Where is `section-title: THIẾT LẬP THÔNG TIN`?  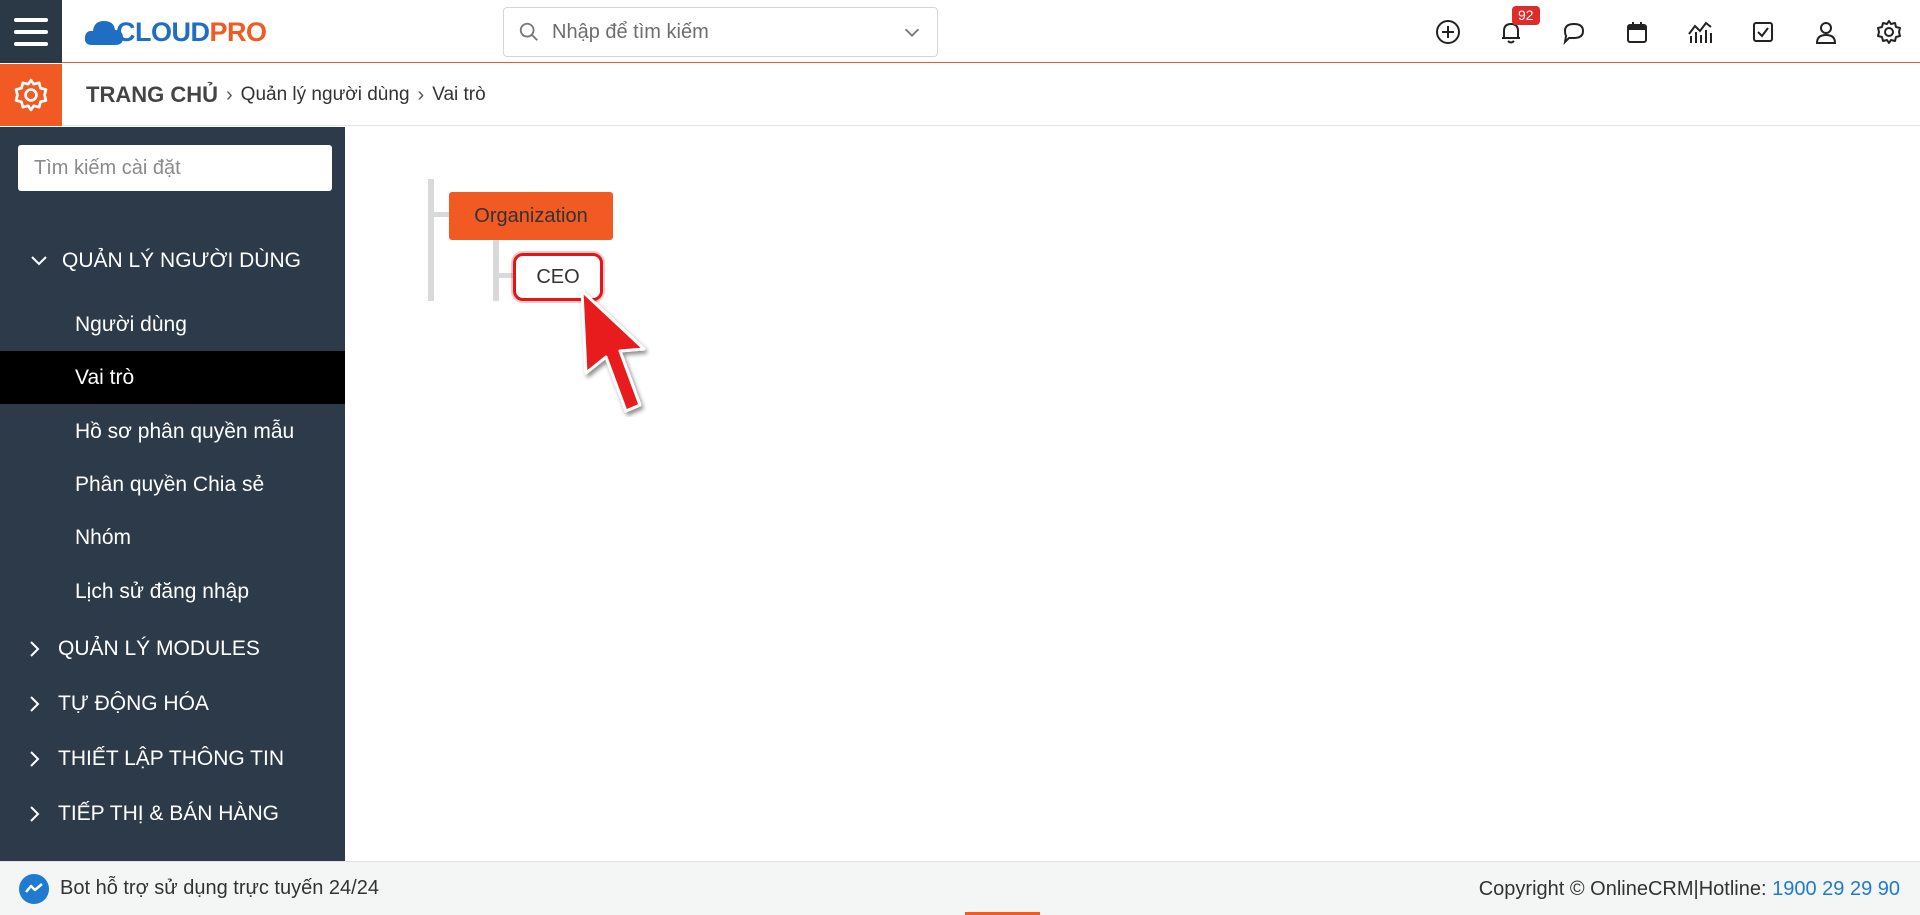 section-title: THIẾT LẬP THÔNG TIN is located at coordinates (171, 758).